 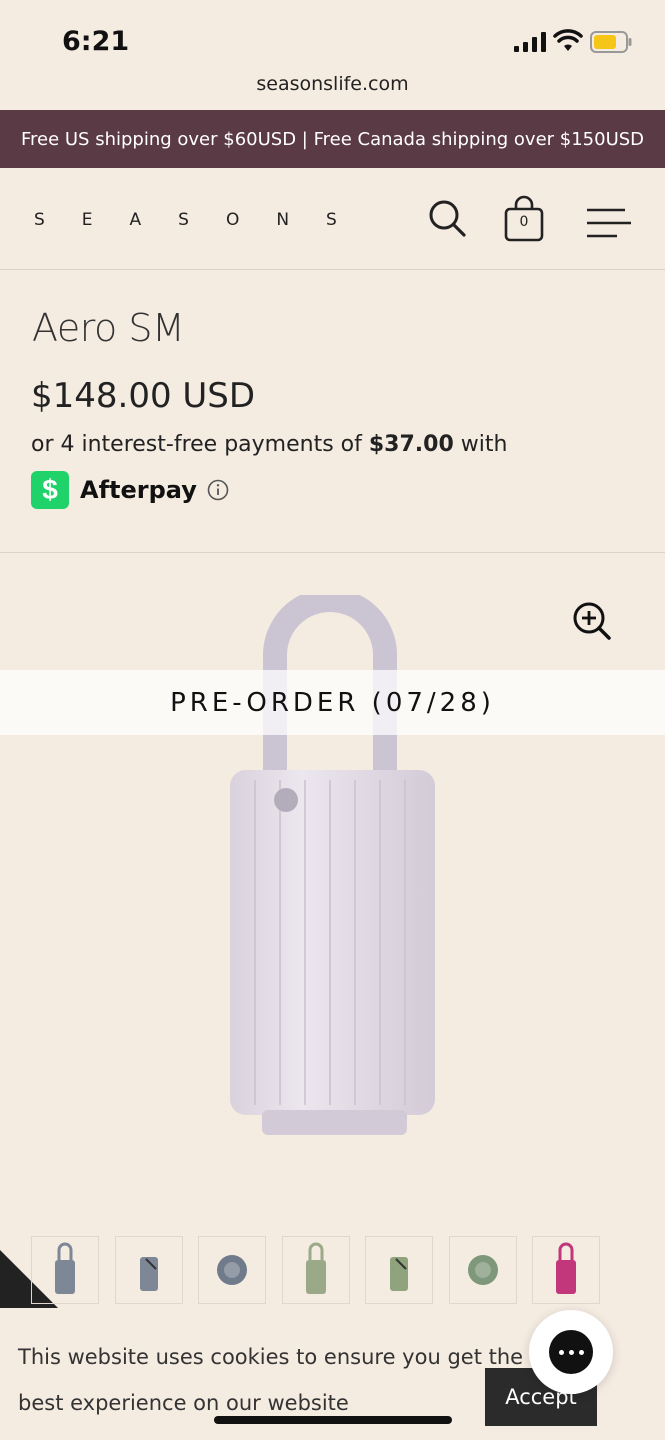 I want to click on afterpay-logo: $, so click(x=50, y=490).